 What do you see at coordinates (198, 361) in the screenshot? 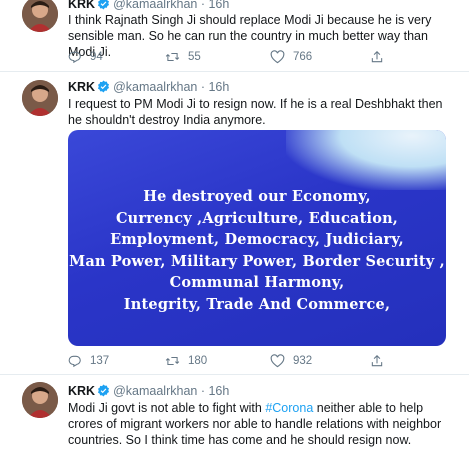
I see `retweet-count: 180` at bounding box center [198, 361].